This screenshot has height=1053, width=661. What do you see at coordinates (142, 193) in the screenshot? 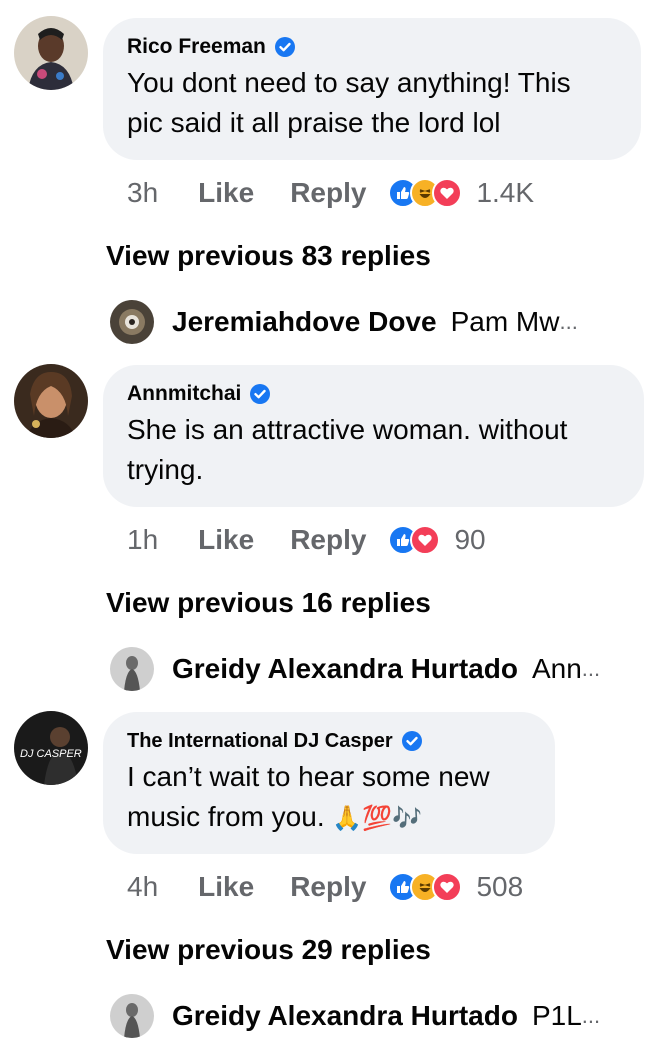
I see `comment-timestamp: 3h` at bounding box center [142, 193].